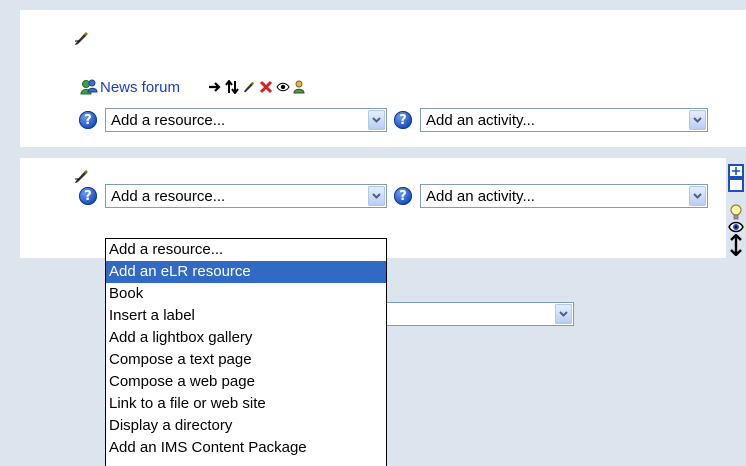  I want to click on forum-group-icon, so click(89, 87).